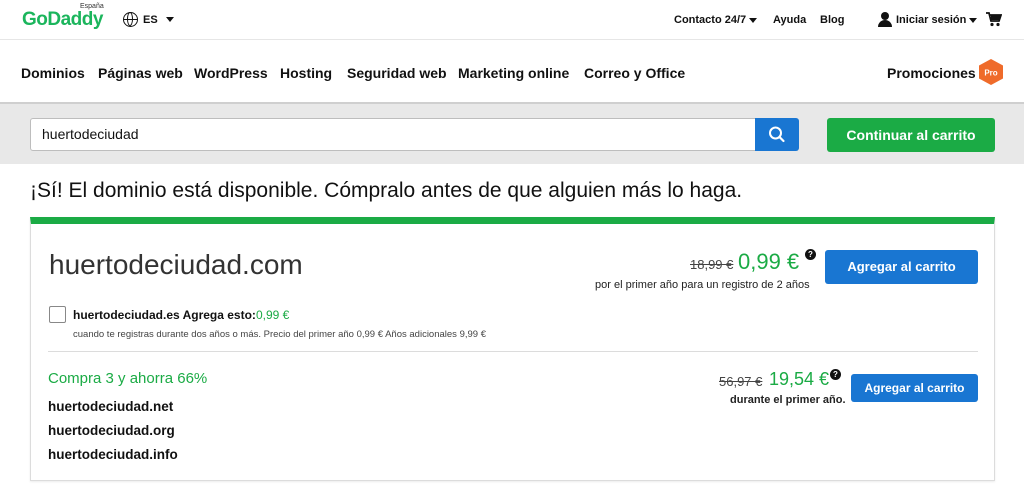 The image size is (1024, 493). Describe the element at coordinates (92, 6) in the screenshot. I see `logo-region-label: España` at that location.